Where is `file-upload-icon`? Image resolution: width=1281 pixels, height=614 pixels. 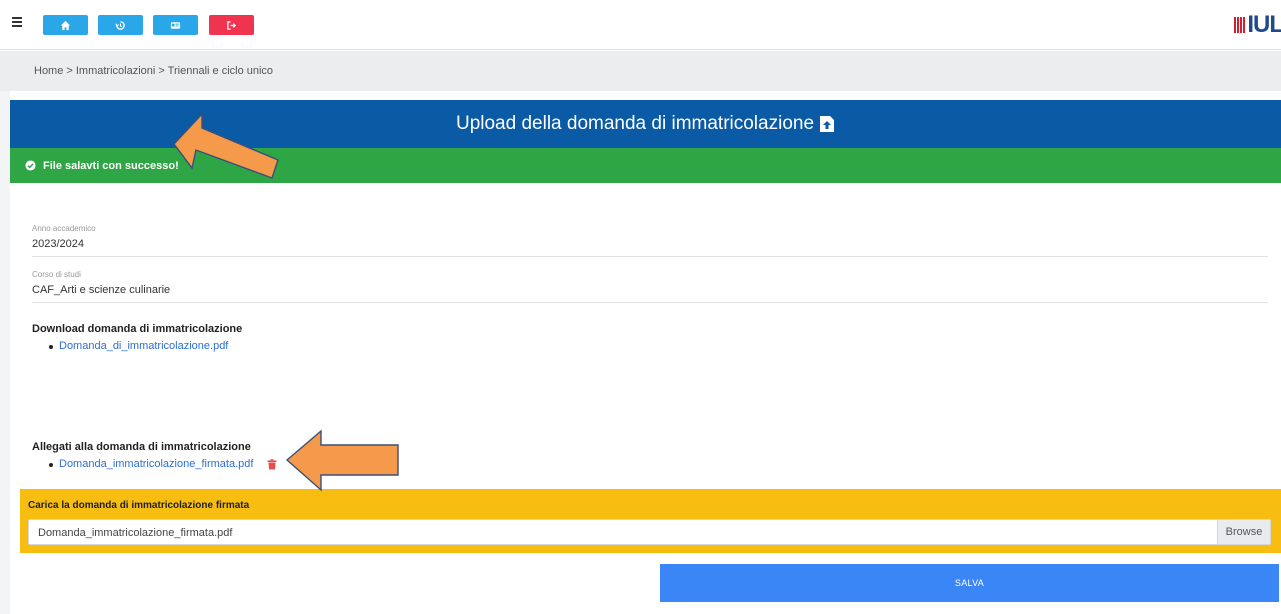 file-upload-icon is located at coordinates (827, 124).